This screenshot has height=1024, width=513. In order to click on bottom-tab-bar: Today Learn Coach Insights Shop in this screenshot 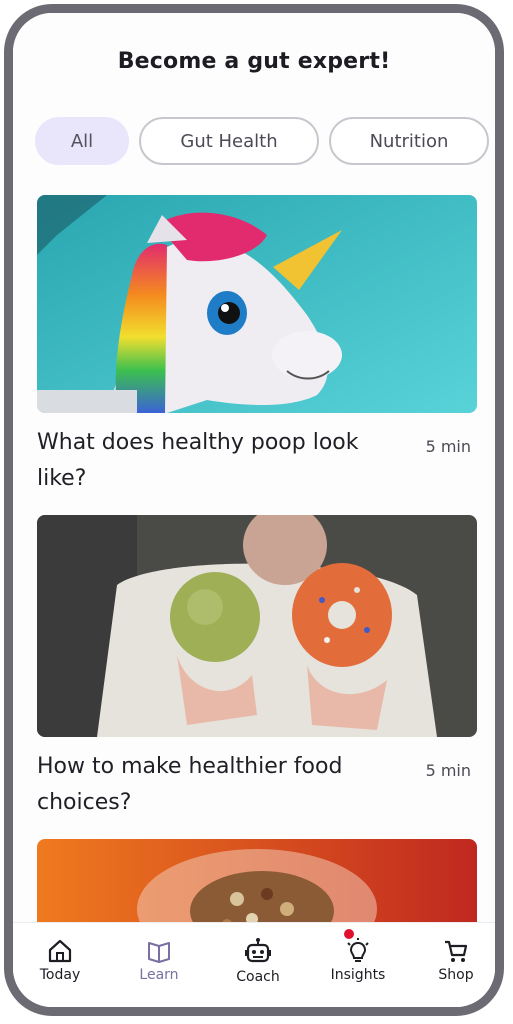, I will do `click(254, 964)`.